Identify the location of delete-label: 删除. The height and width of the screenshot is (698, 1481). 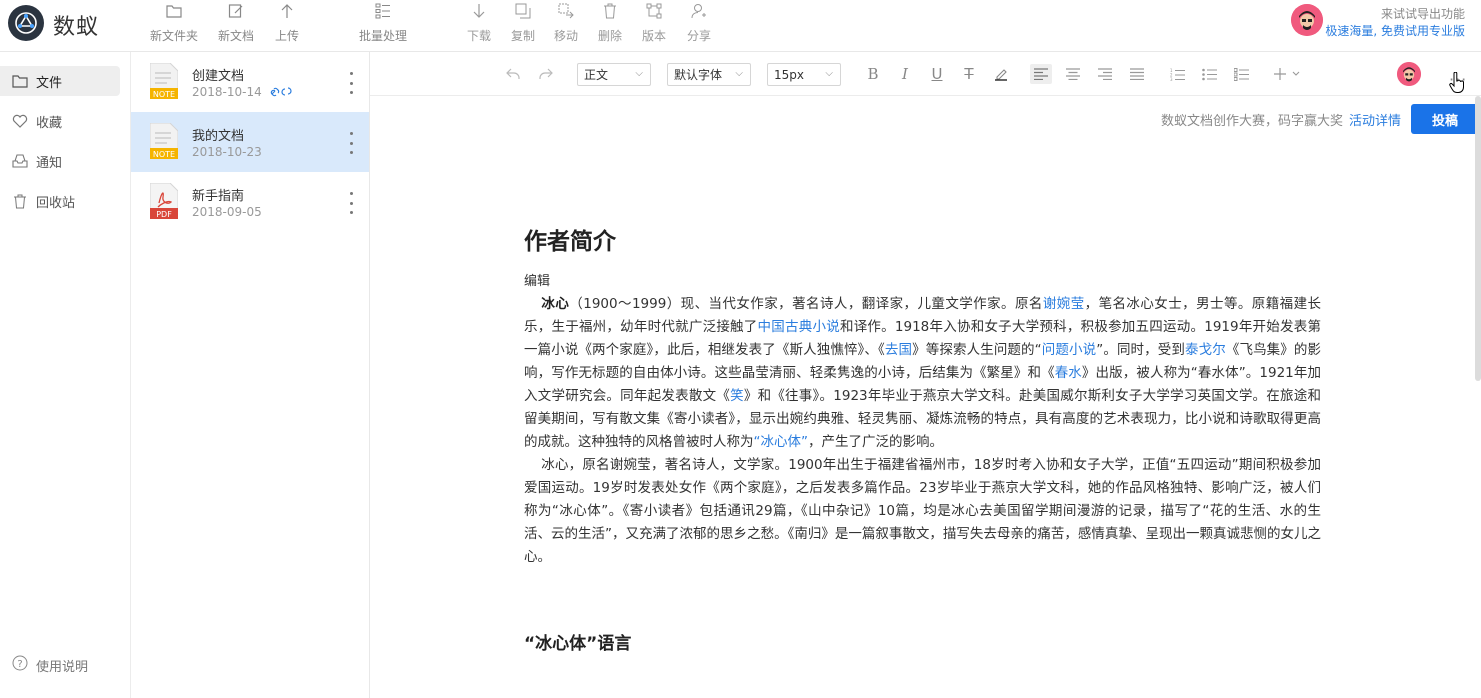
(610, 36).